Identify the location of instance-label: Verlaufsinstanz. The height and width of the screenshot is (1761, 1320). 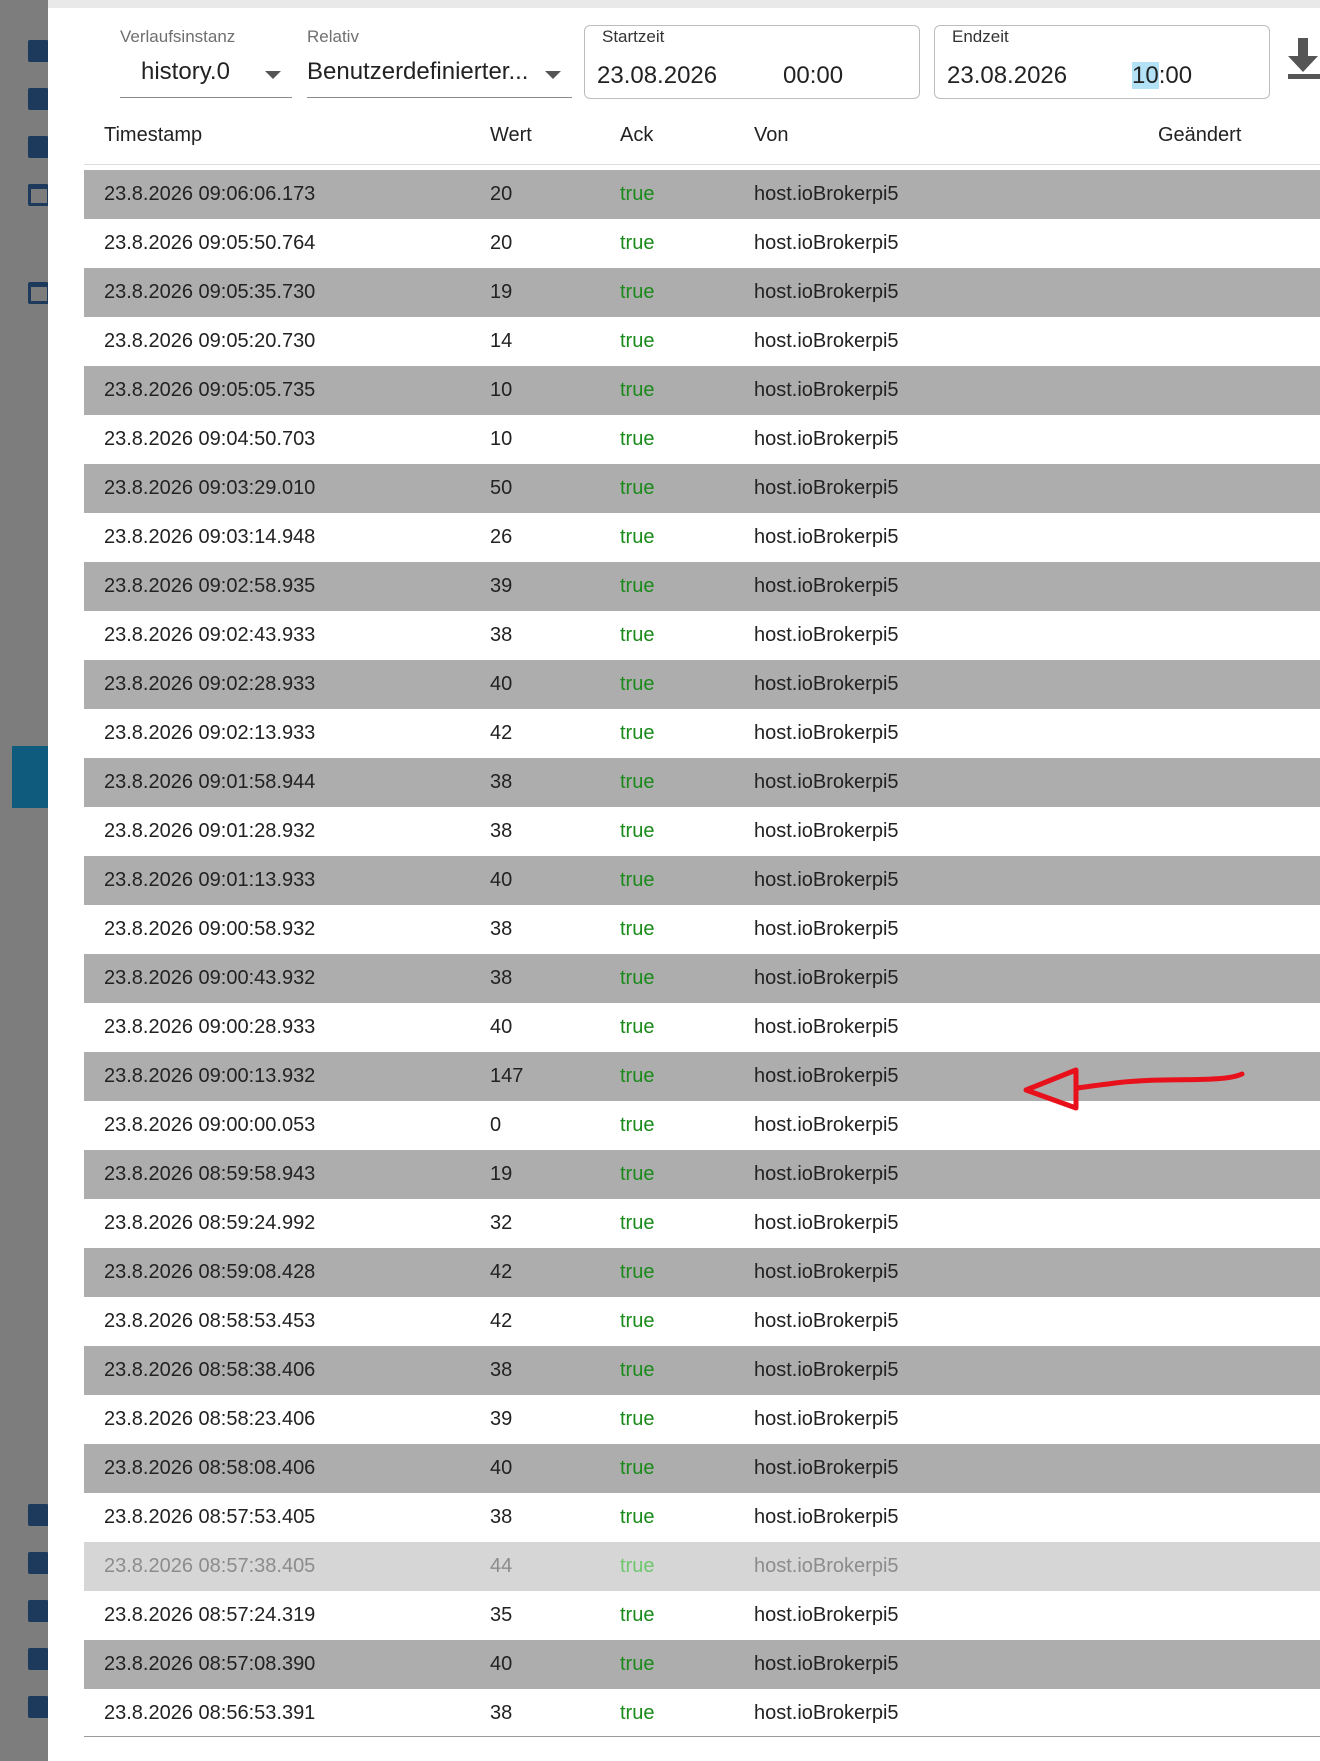
(178, 36).